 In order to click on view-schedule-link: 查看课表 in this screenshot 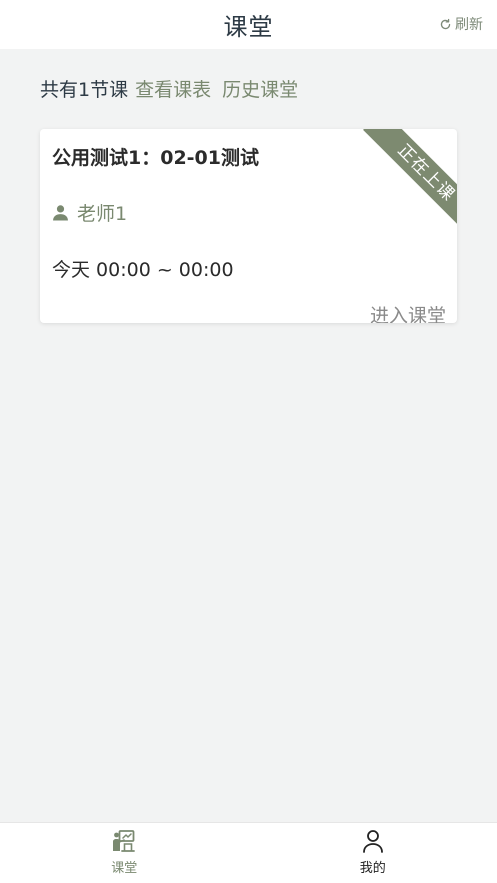, I will do `click(173, 88)`.